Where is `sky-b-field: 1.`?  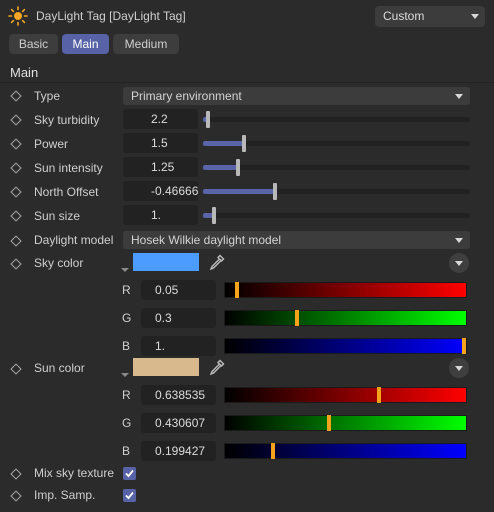 sky-b-field: 1. is located at coordinates (178, 346).